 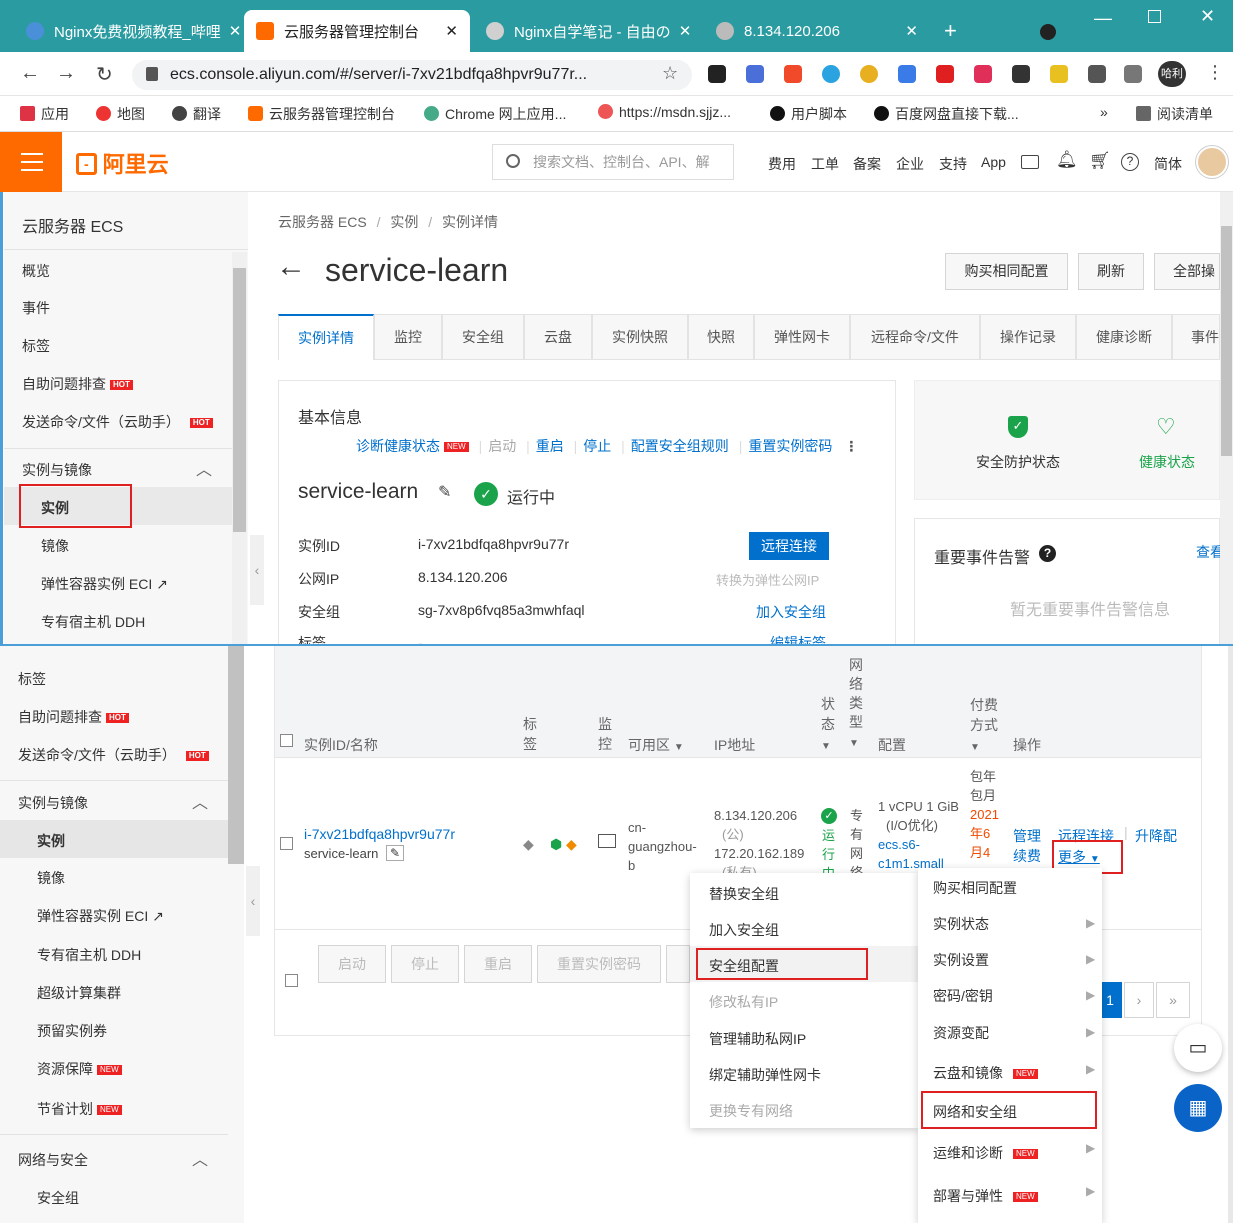 What do you see at coordinates (790, 446) in the screenshot?
I see `reset-password-link: 重置实例密码` at bounding box center [790, 446].